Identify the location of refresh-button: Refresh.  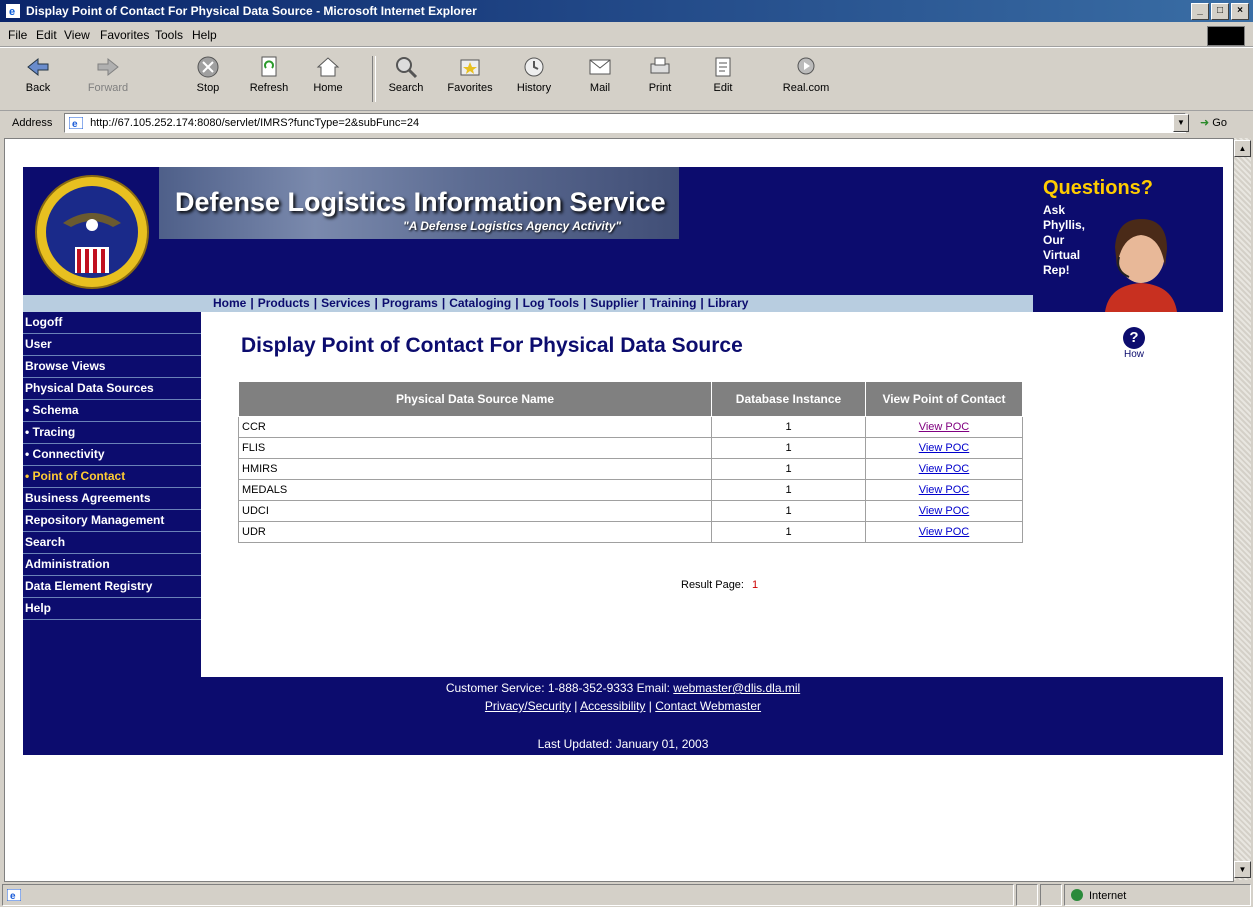
(269, 79).